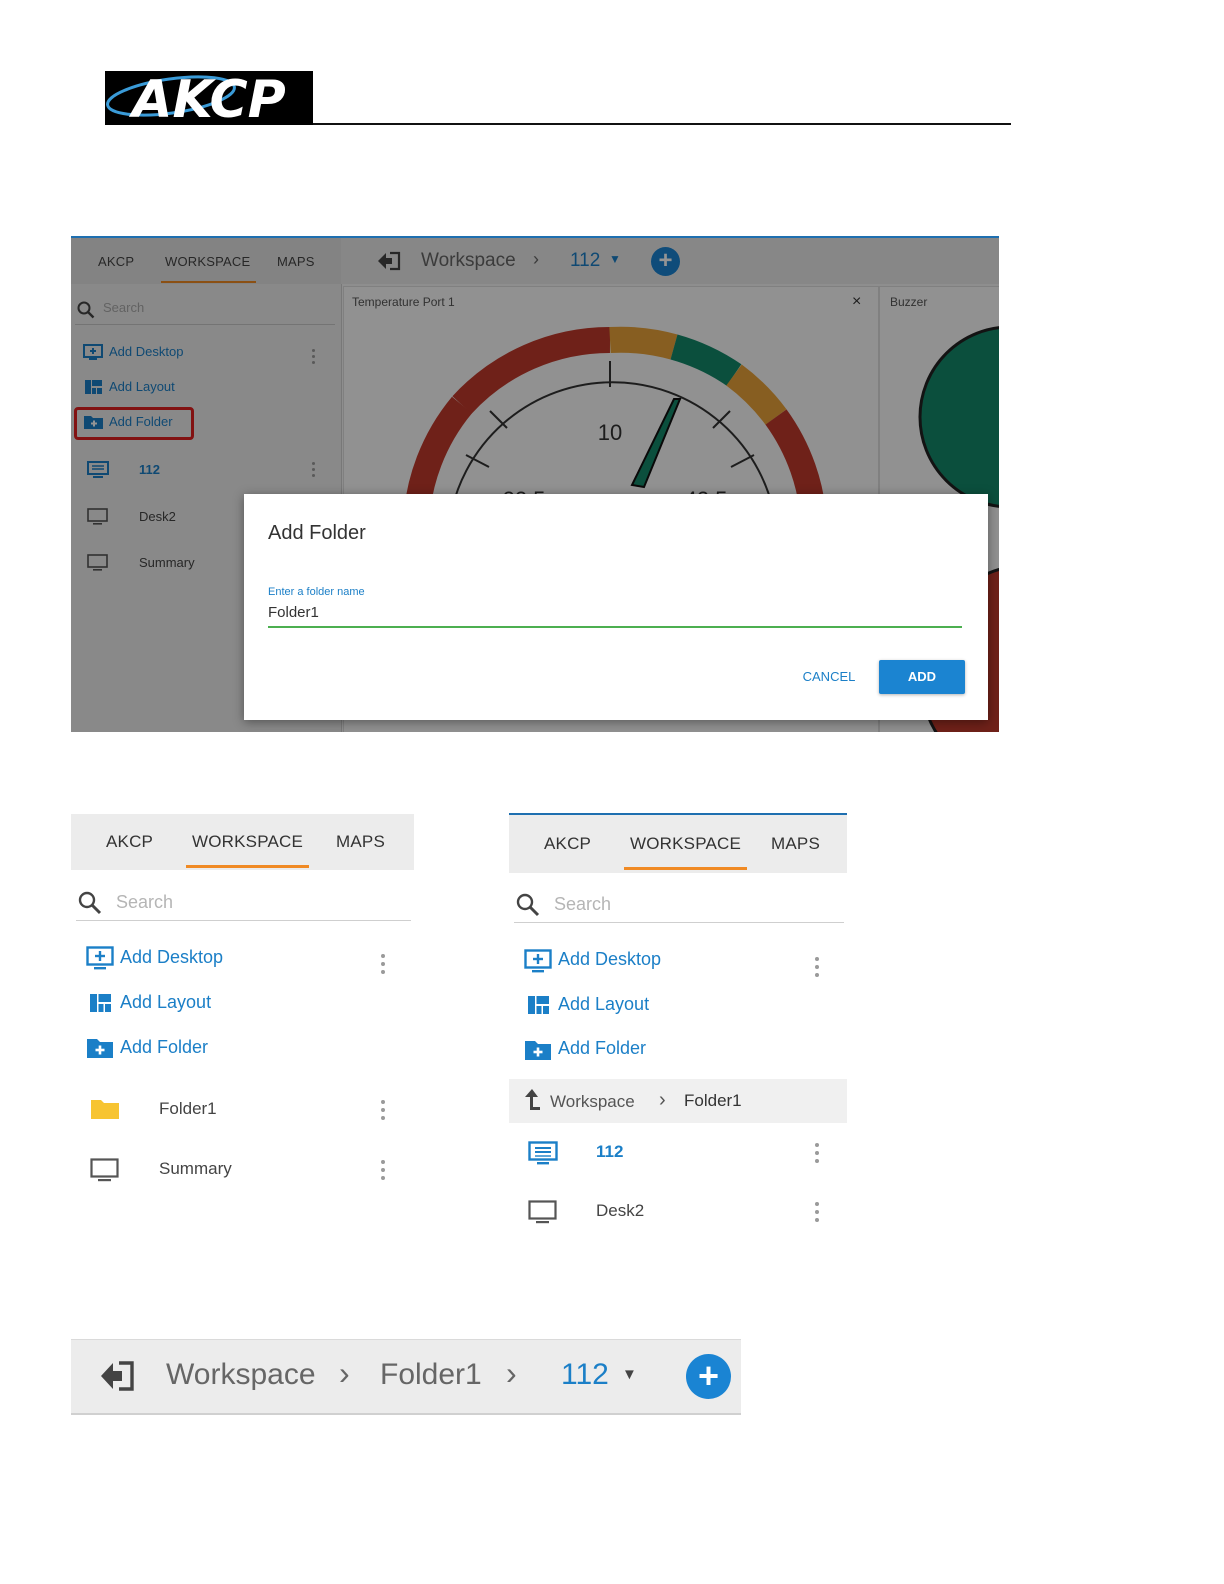  What do you see at coordinates (713, 1101) in the screenshot?
I see `breadcrumb-current: Folder1` at bounding box center [713, 1101].